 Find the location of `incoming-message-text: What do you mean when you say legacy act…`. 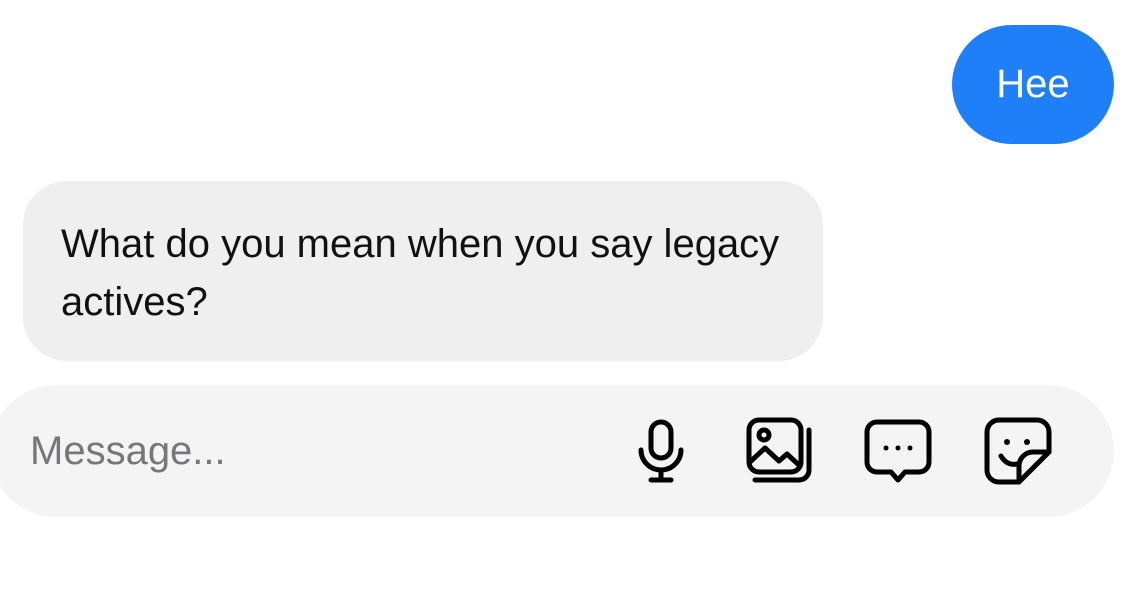

incoming-message-text: What do you mean when you say legacy act… is located at coordinates (420, 273).